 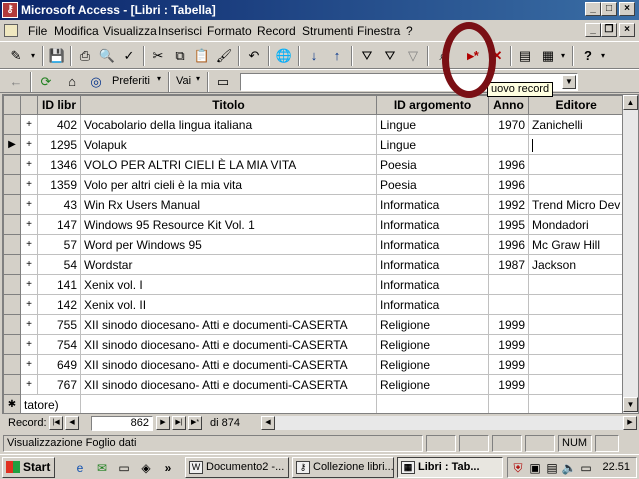 I want to click on first-record-icon: |◀, so click(x=56, y=423).